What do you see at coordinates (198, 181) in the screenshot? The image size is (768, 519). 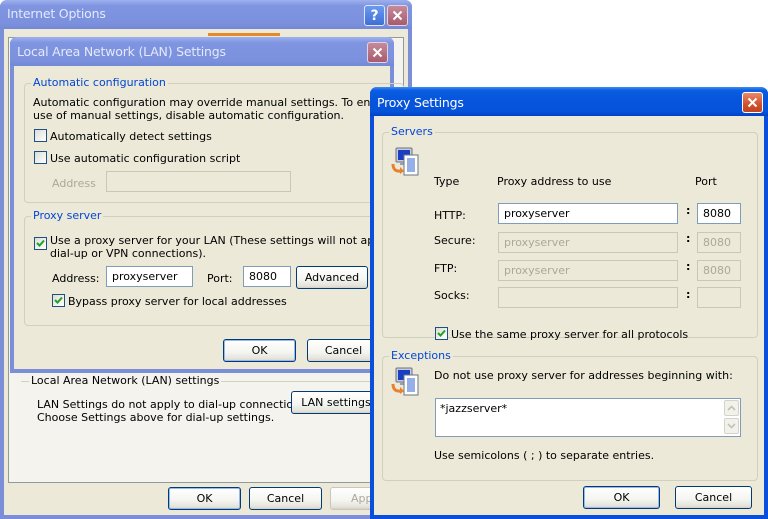 I see `script-address-input` at bounding box center [198, 181].